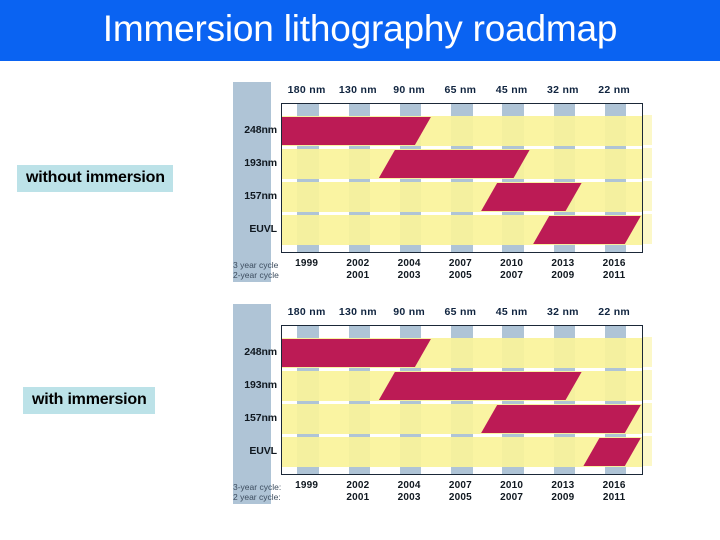 The height and width of the screenshot is (540, 720). What do you see at coordinates (257, 497) in the screenshot?
I see `two-year-cycle-caption: 2 year cycle:` at bounding box center [257, 497].